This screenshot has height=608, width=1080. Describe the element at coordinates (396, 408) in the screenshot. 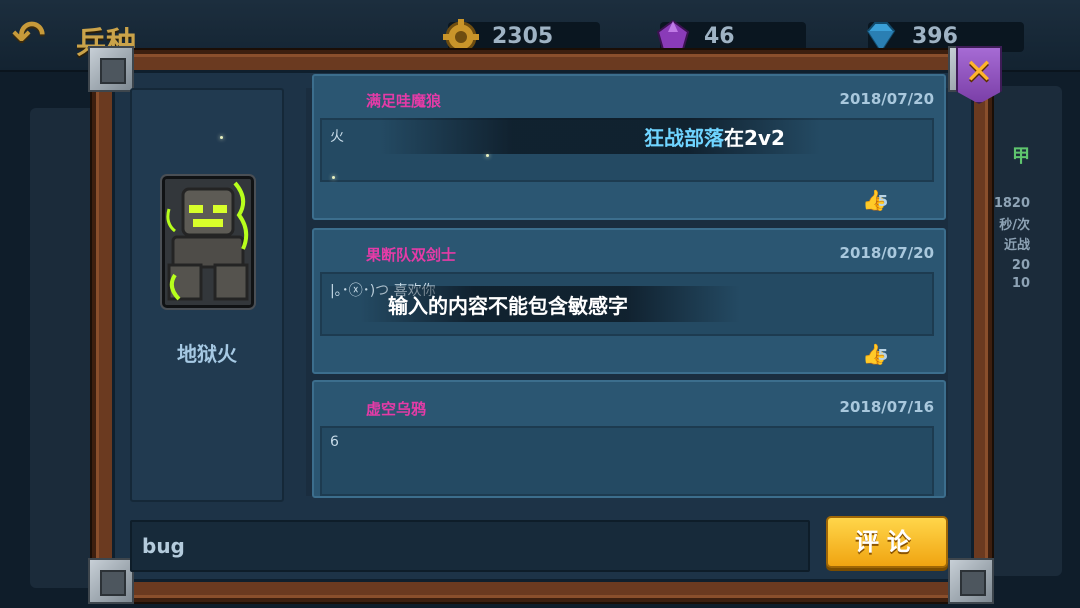

I see `comment-username: 虚空乌鸦` at that location.